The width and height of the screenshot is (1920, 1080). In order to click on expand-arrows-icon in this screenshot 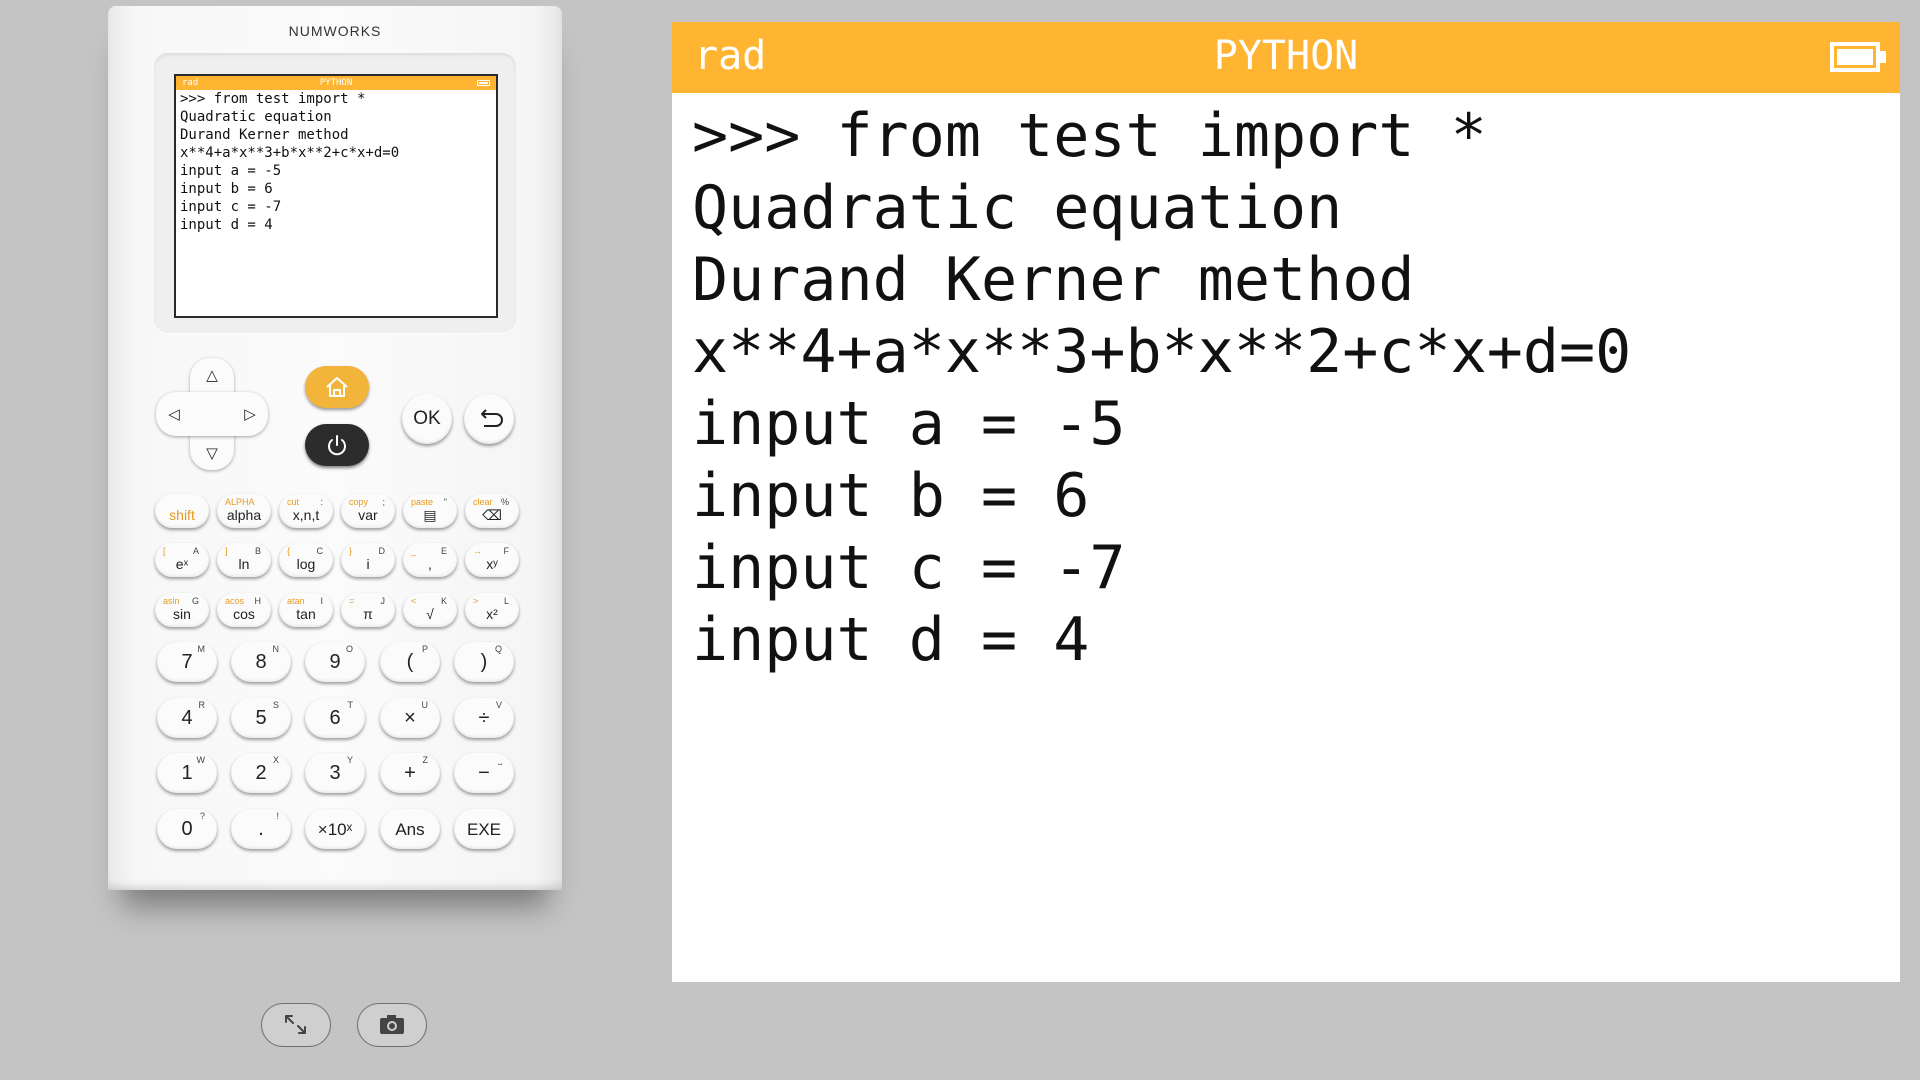, I will do `click(295, 1024)`.